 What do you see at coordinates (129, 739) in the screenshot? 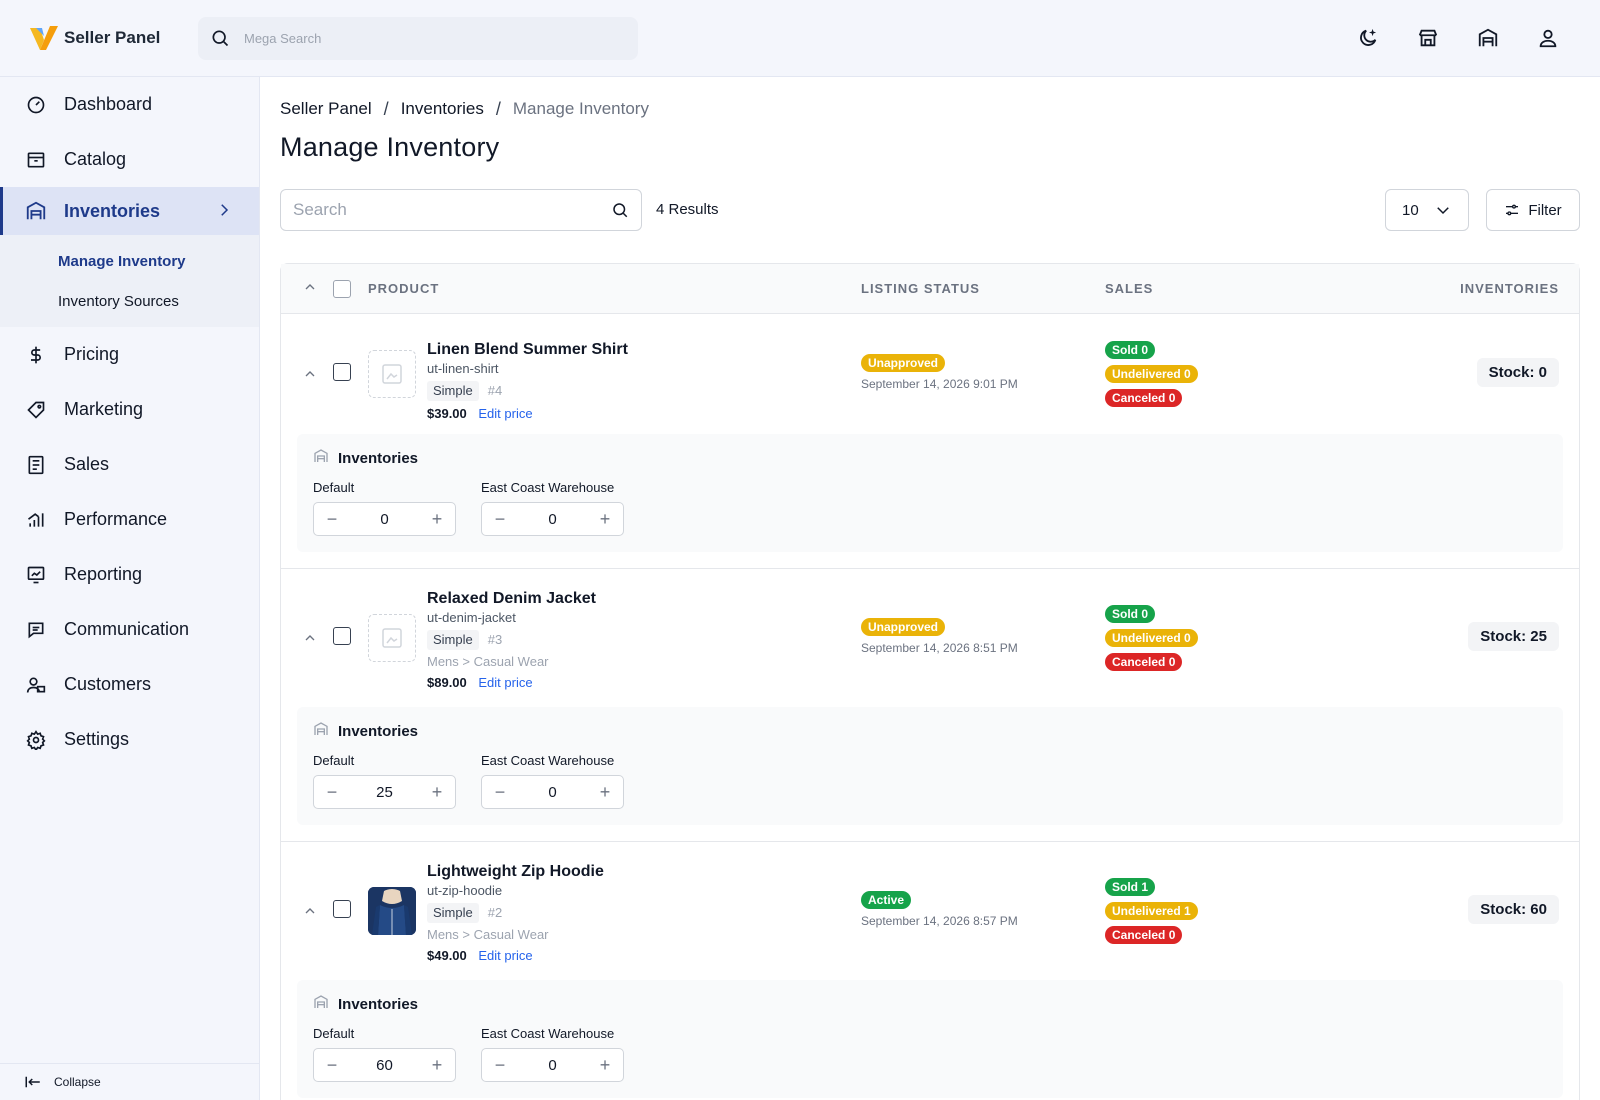
I see `sidebar-item-settings: Settings` at bounding box center [129, 739].